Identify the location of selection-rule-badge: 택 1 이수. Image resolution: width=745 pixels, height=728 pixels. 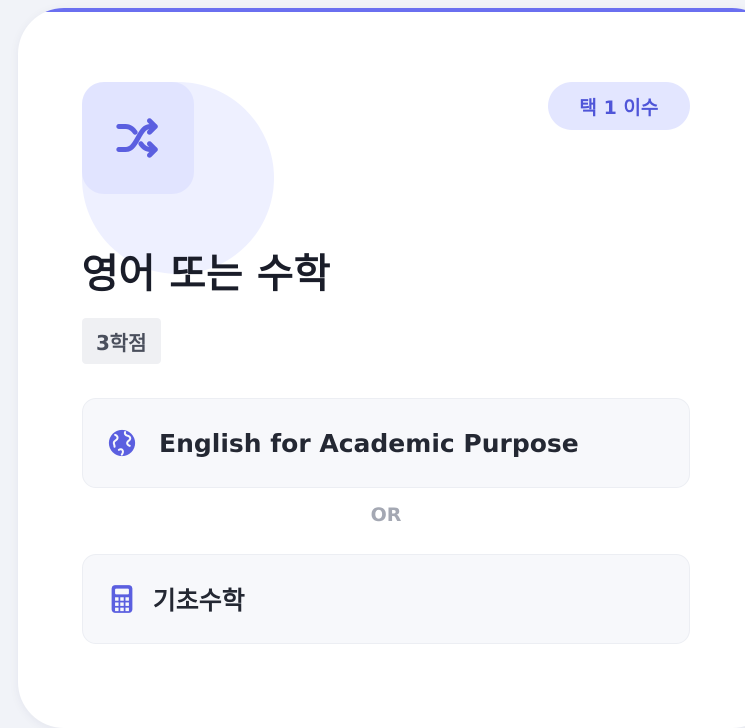
(619, 106).